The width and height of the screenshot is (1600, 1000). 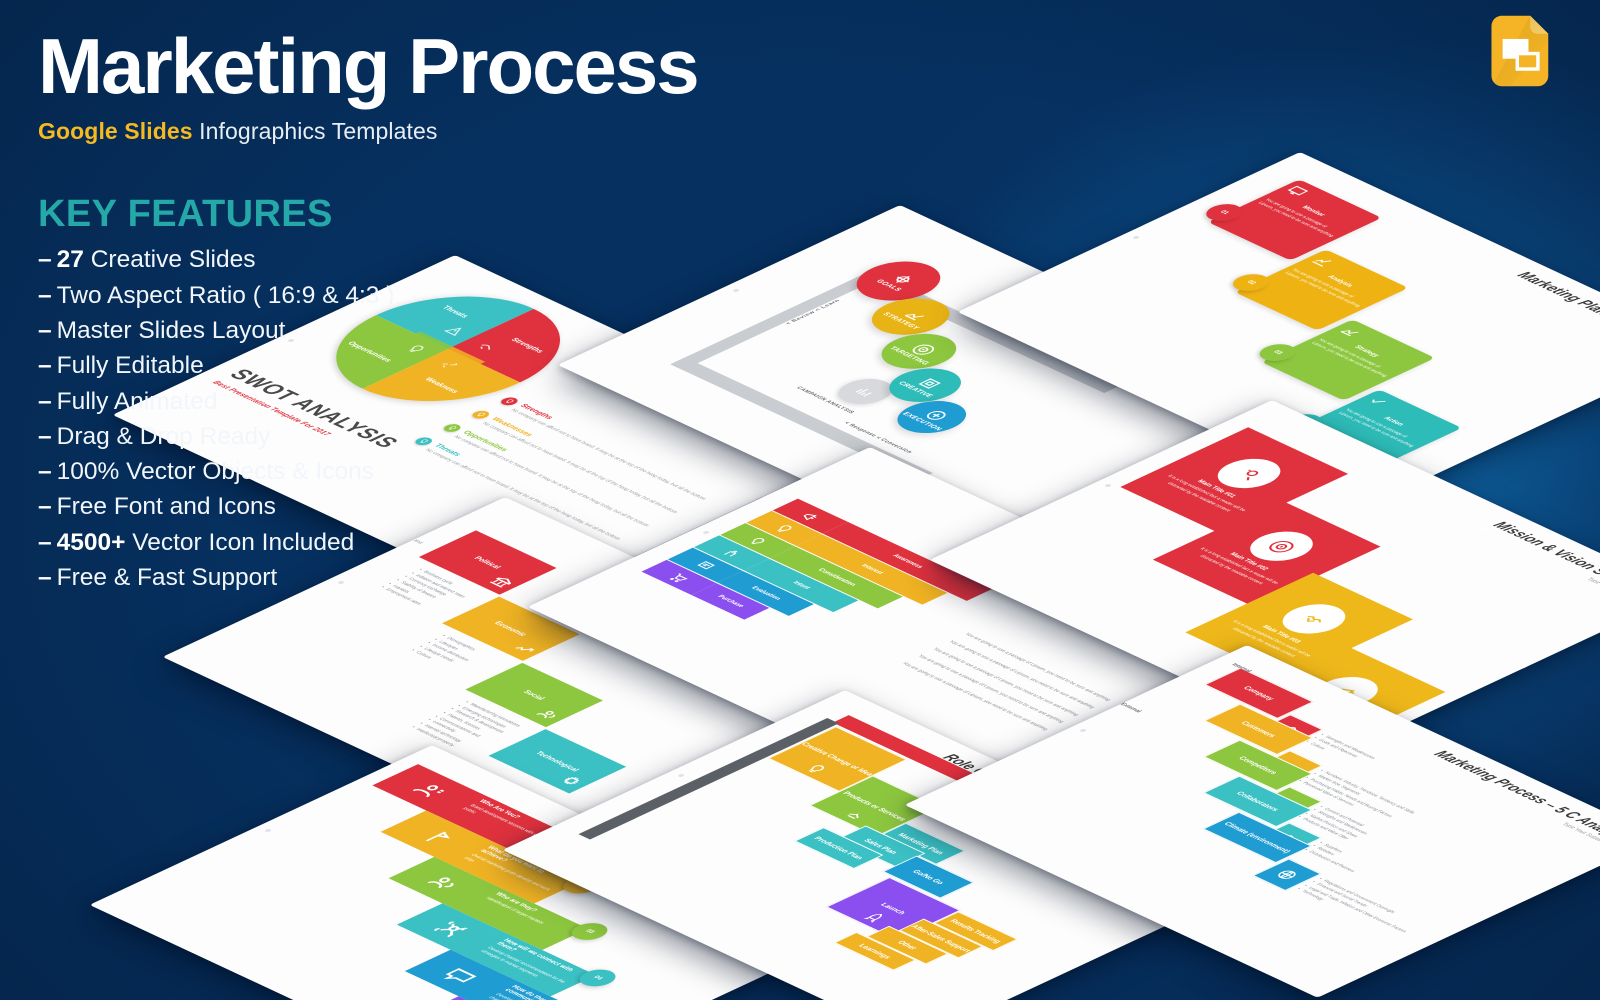 What do you see at coordinates (1252, 475) in the screenshot?
I see `gear-search-icon` at bounding box center [1252, 475].